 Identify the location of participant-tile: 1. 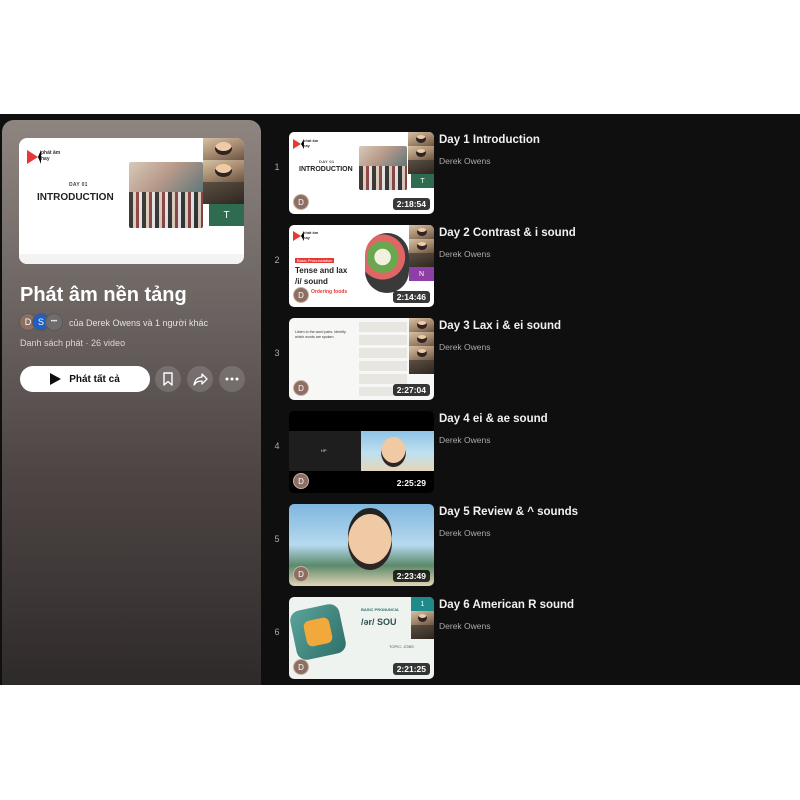
(422, 604).